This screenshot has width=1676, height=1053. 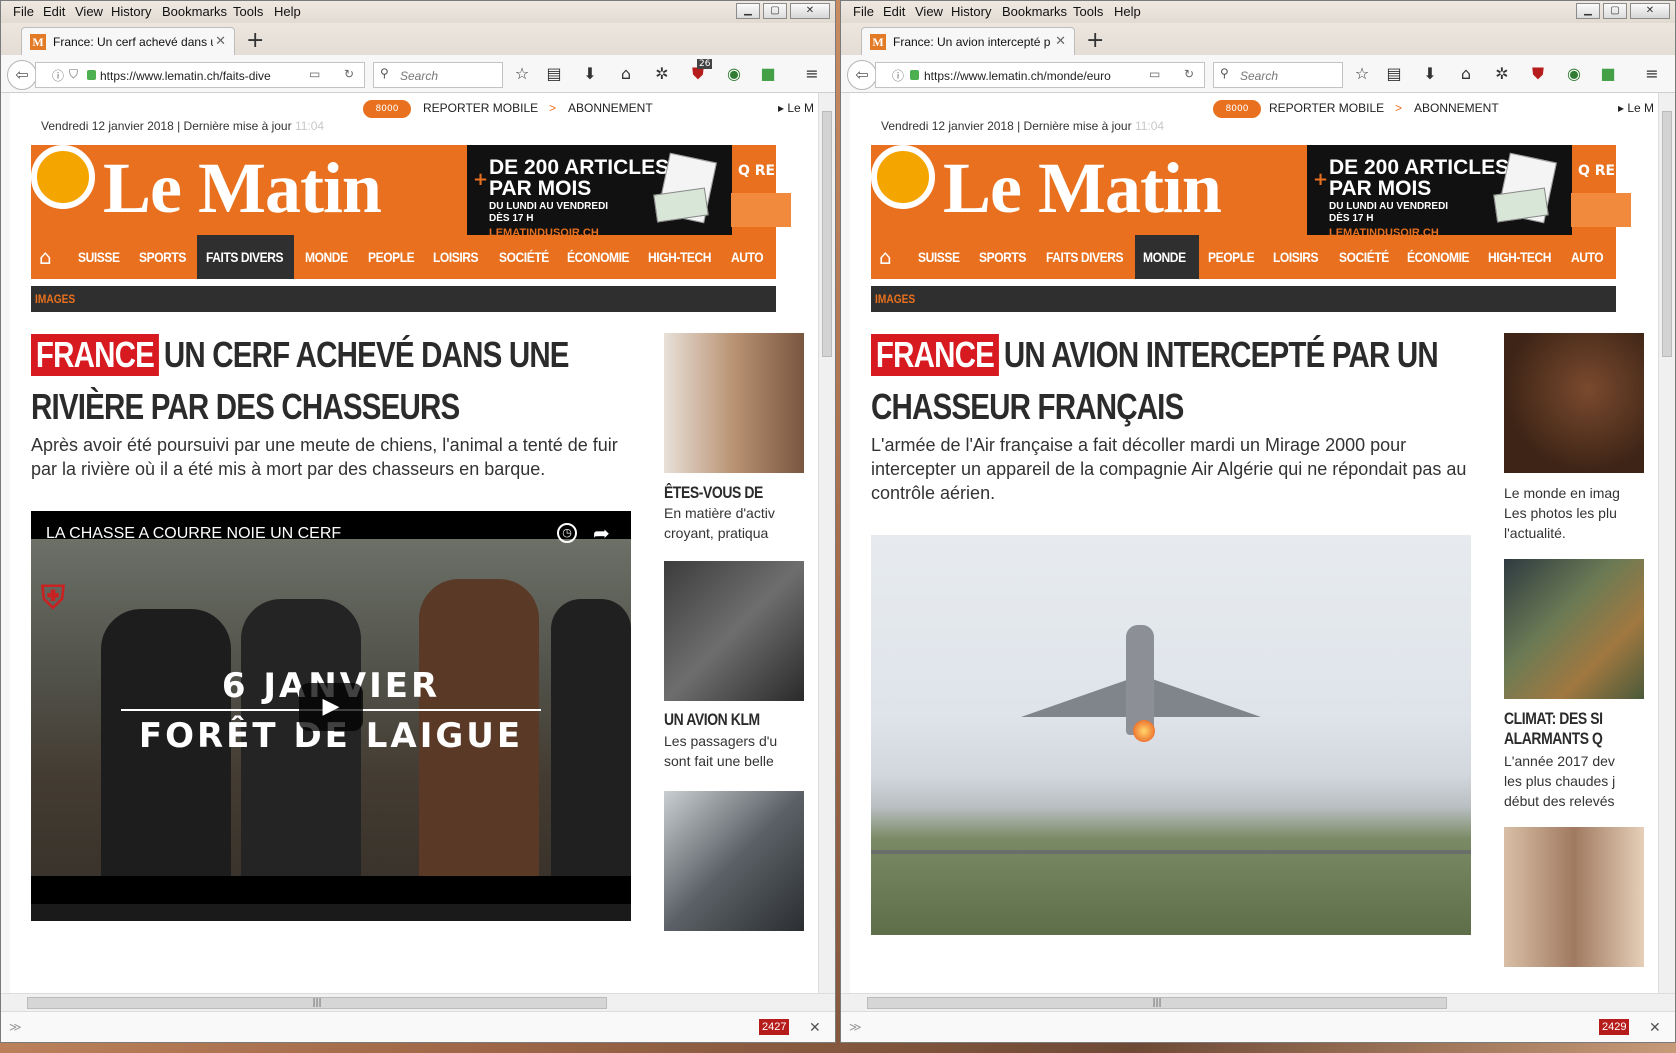 What do you see at coordinates (768, 73) in the screenshot?
I see `addon-green-icon: ■` at bounding box center [768, 73].